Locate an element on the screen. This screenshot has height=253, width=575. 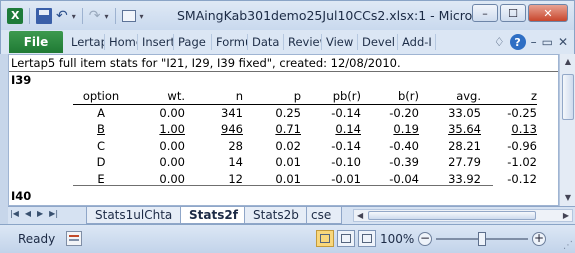
horizontal-scrollbar: ◀ ▶ is located at coordinates (463, 215).